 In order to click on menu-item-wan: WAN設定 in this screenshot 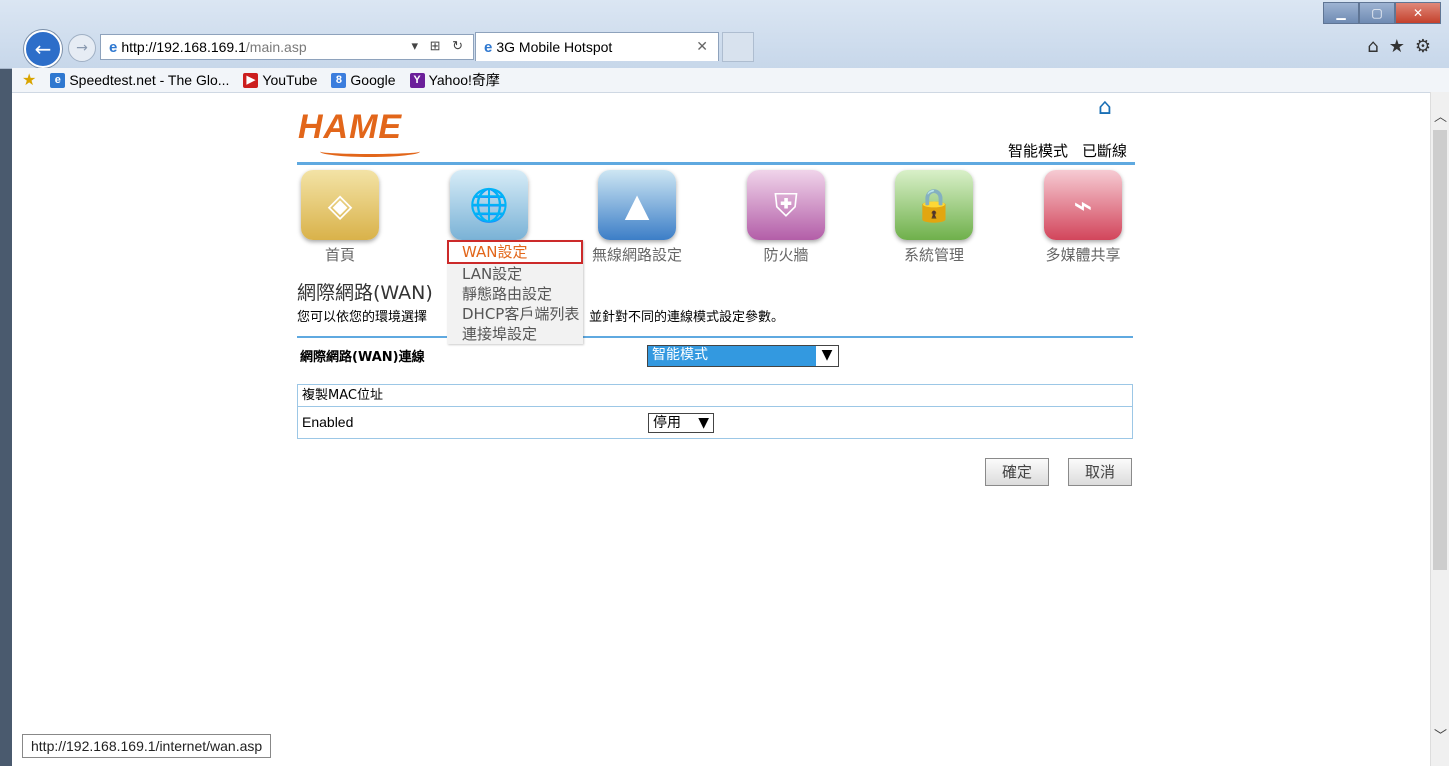, I will do `click(515, 252)`.